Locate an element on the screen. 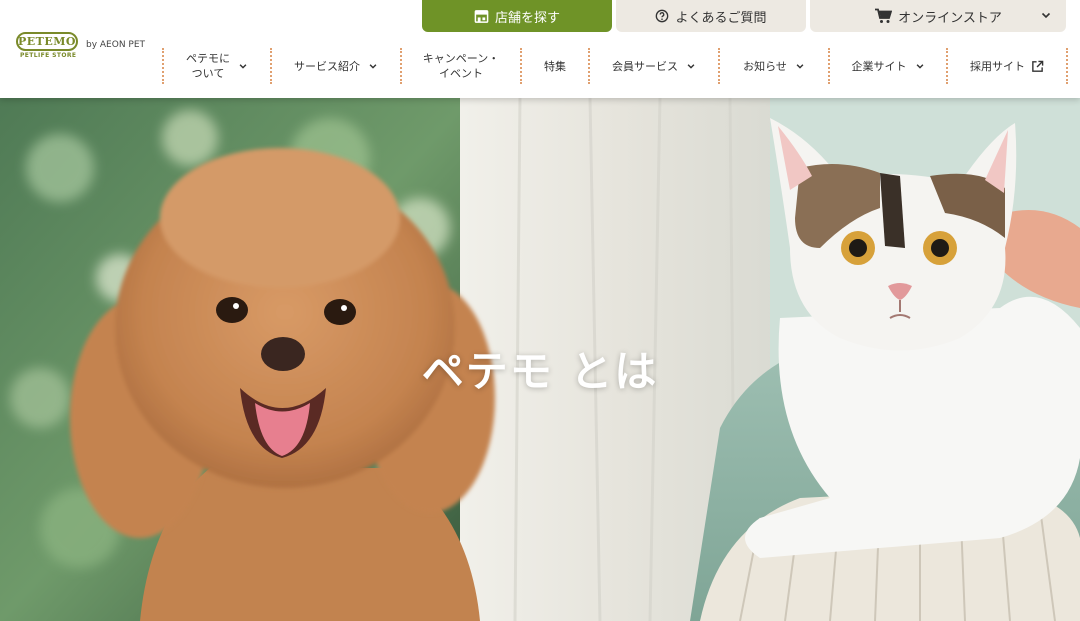 The height and width of the screenshot is (621, 1080). find-store-button: 店舗を探す is located at coordinates (517, 16).